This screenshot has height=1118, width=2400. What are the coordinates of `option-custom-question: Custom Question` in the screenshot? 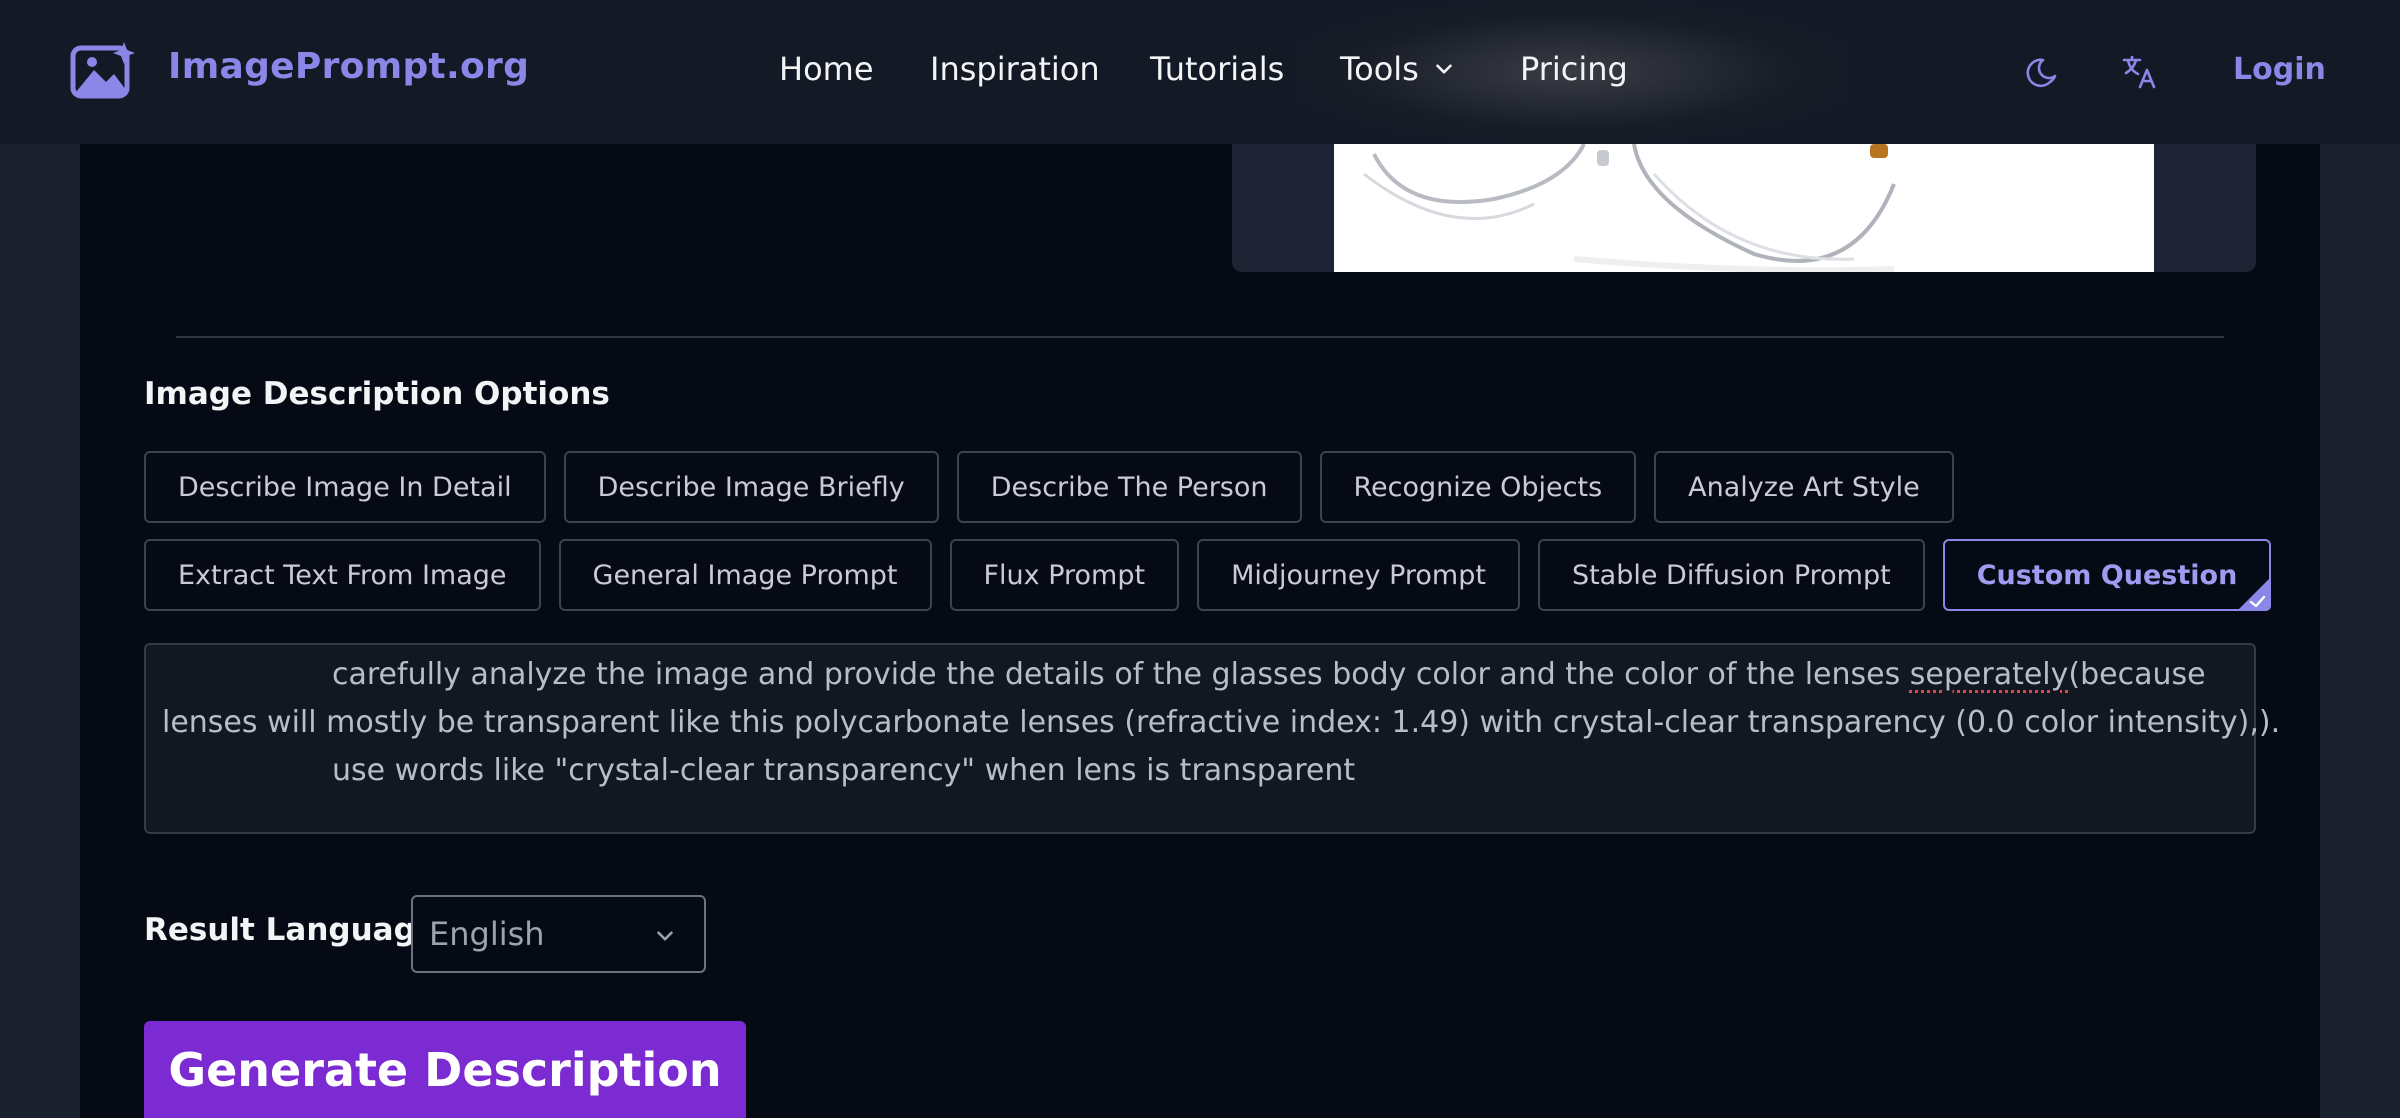 It's located at (2107, 575).